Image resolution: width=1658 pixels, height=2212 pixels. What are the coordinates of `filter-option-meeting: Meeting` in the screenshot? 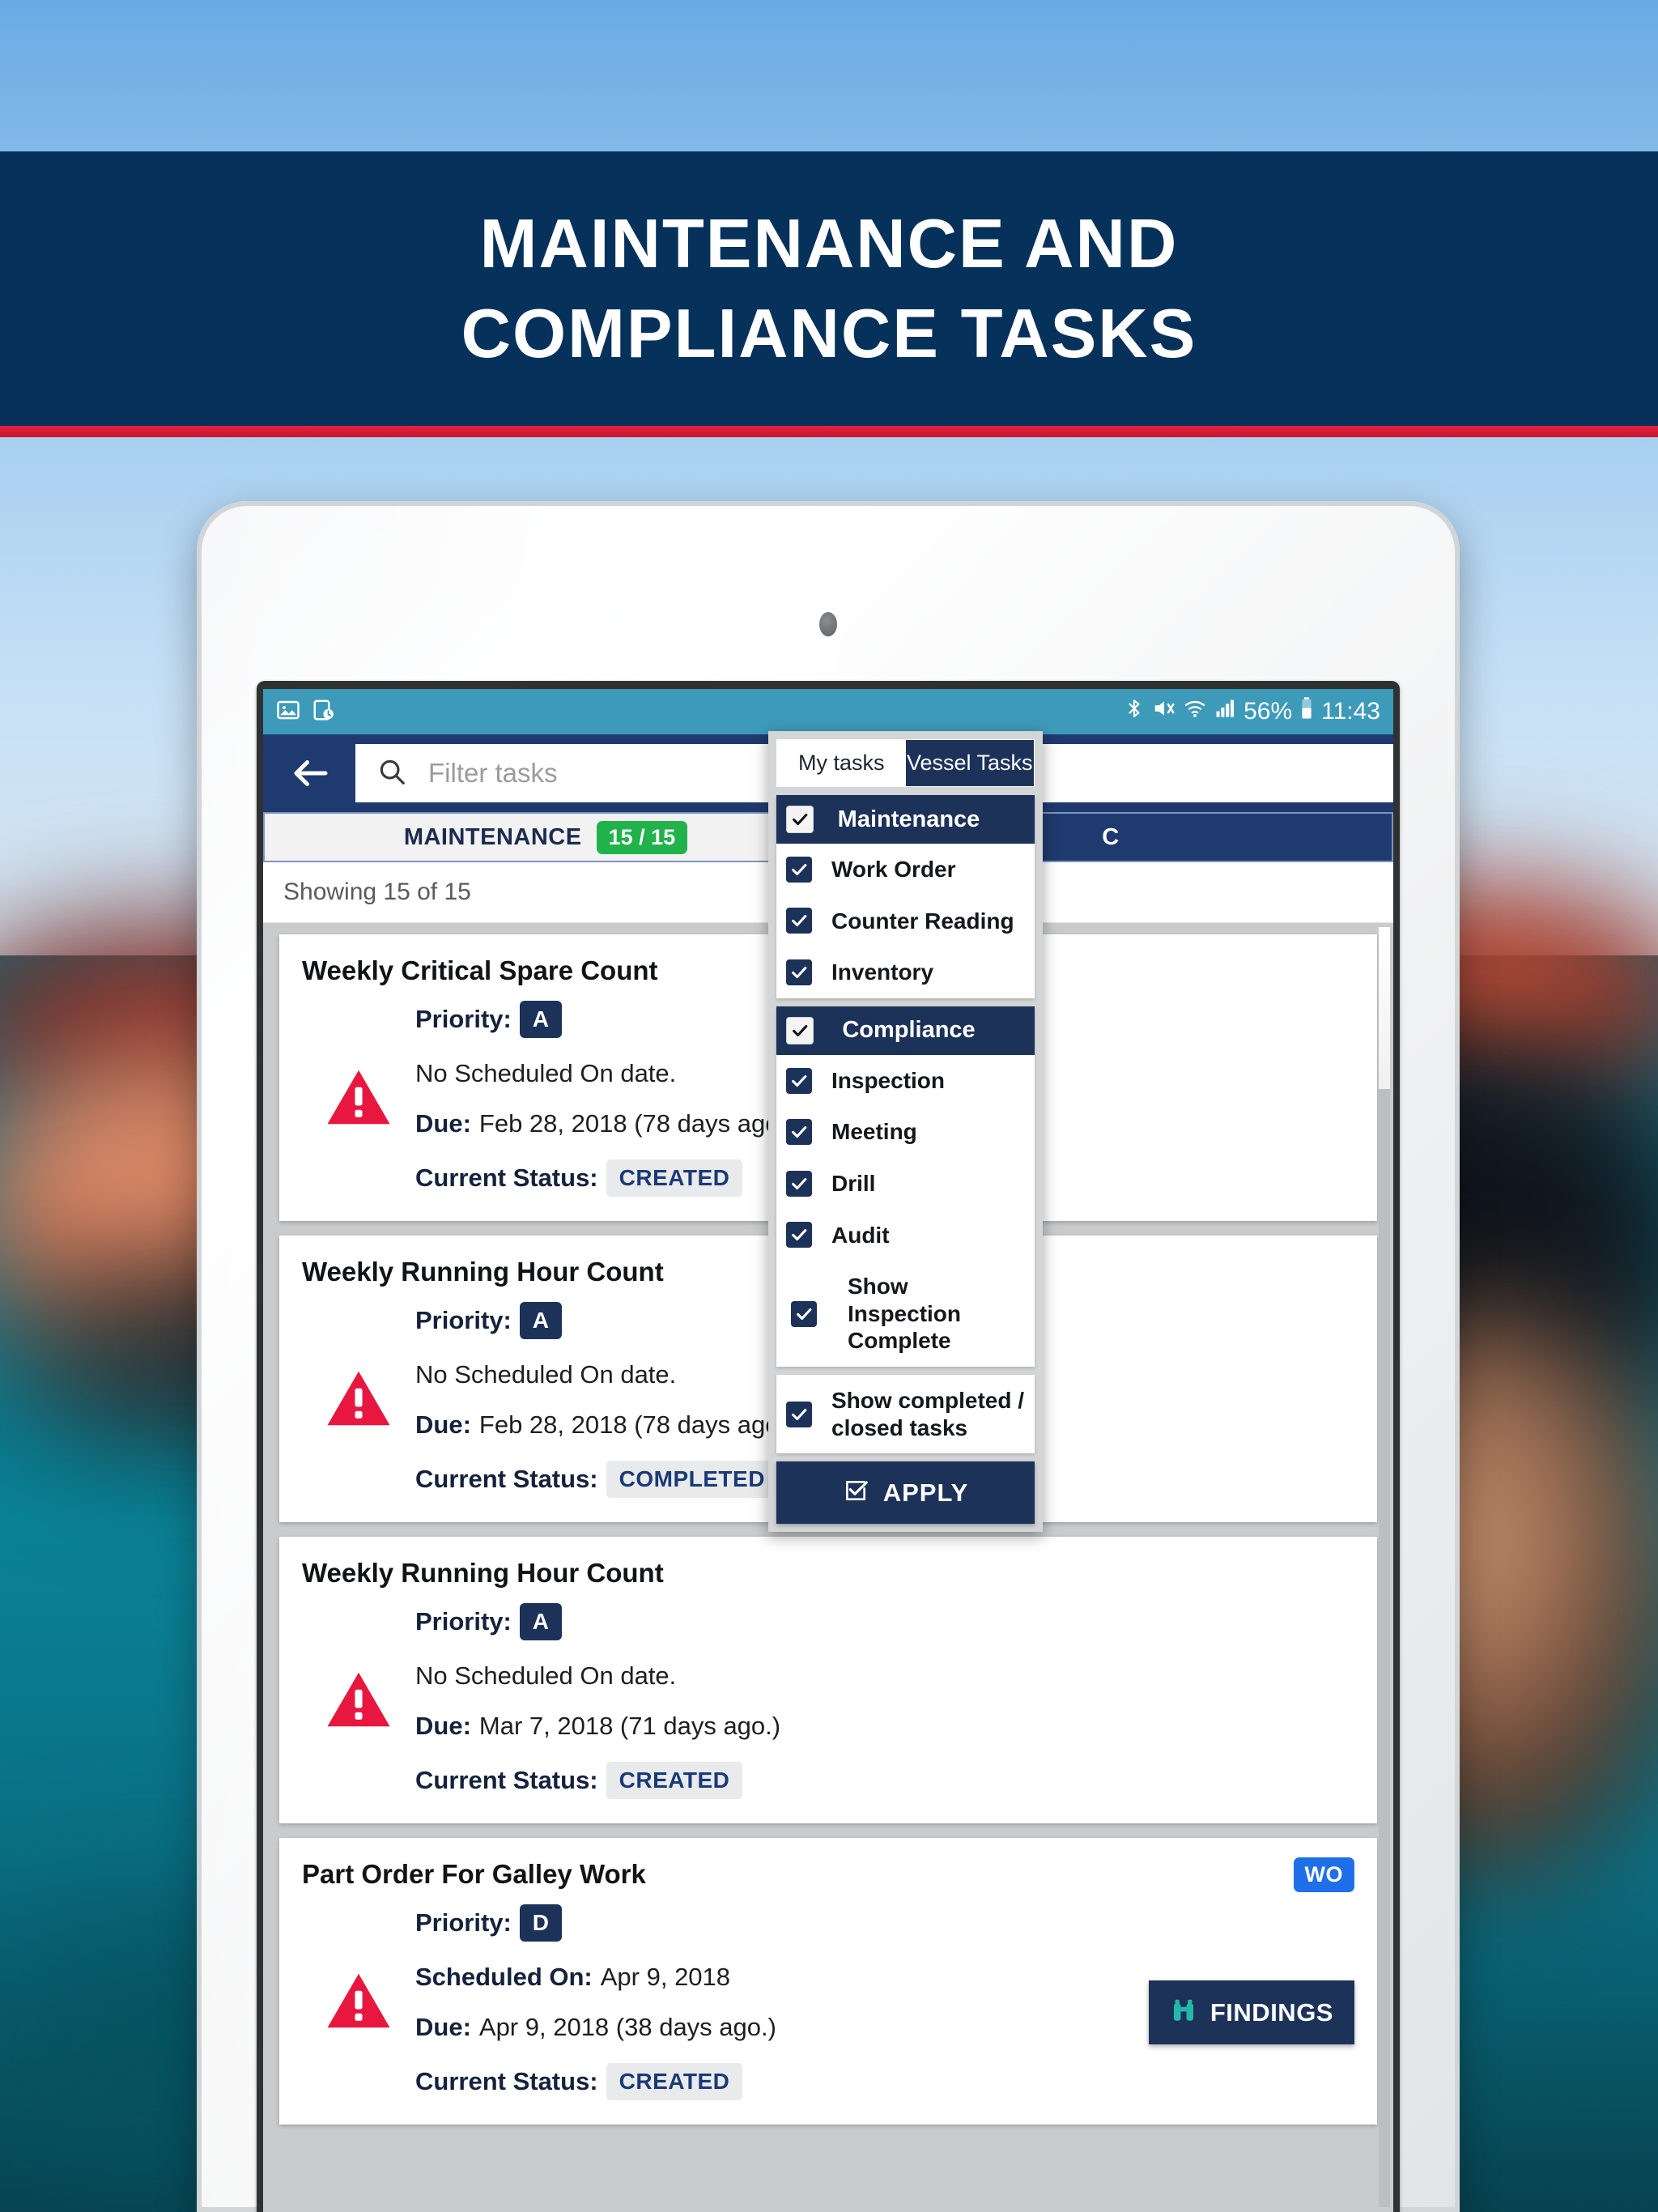 It's located at (905, 1132).